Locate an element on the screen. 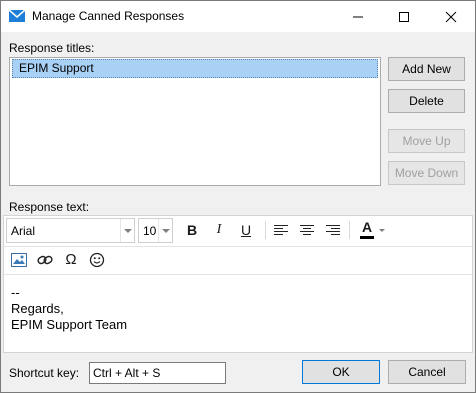  shortcut-key-label: Shortcut key: is located at coordinates (44, 373).